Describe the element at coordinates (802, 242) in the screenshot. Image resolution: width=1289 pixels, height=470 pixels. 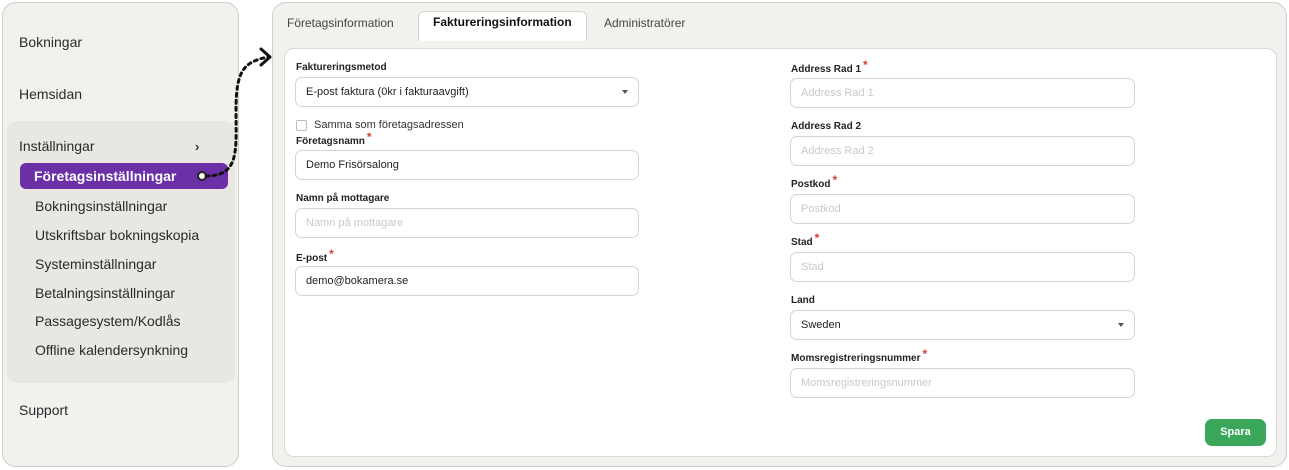
I see `city-label-text: Stad` at that location.